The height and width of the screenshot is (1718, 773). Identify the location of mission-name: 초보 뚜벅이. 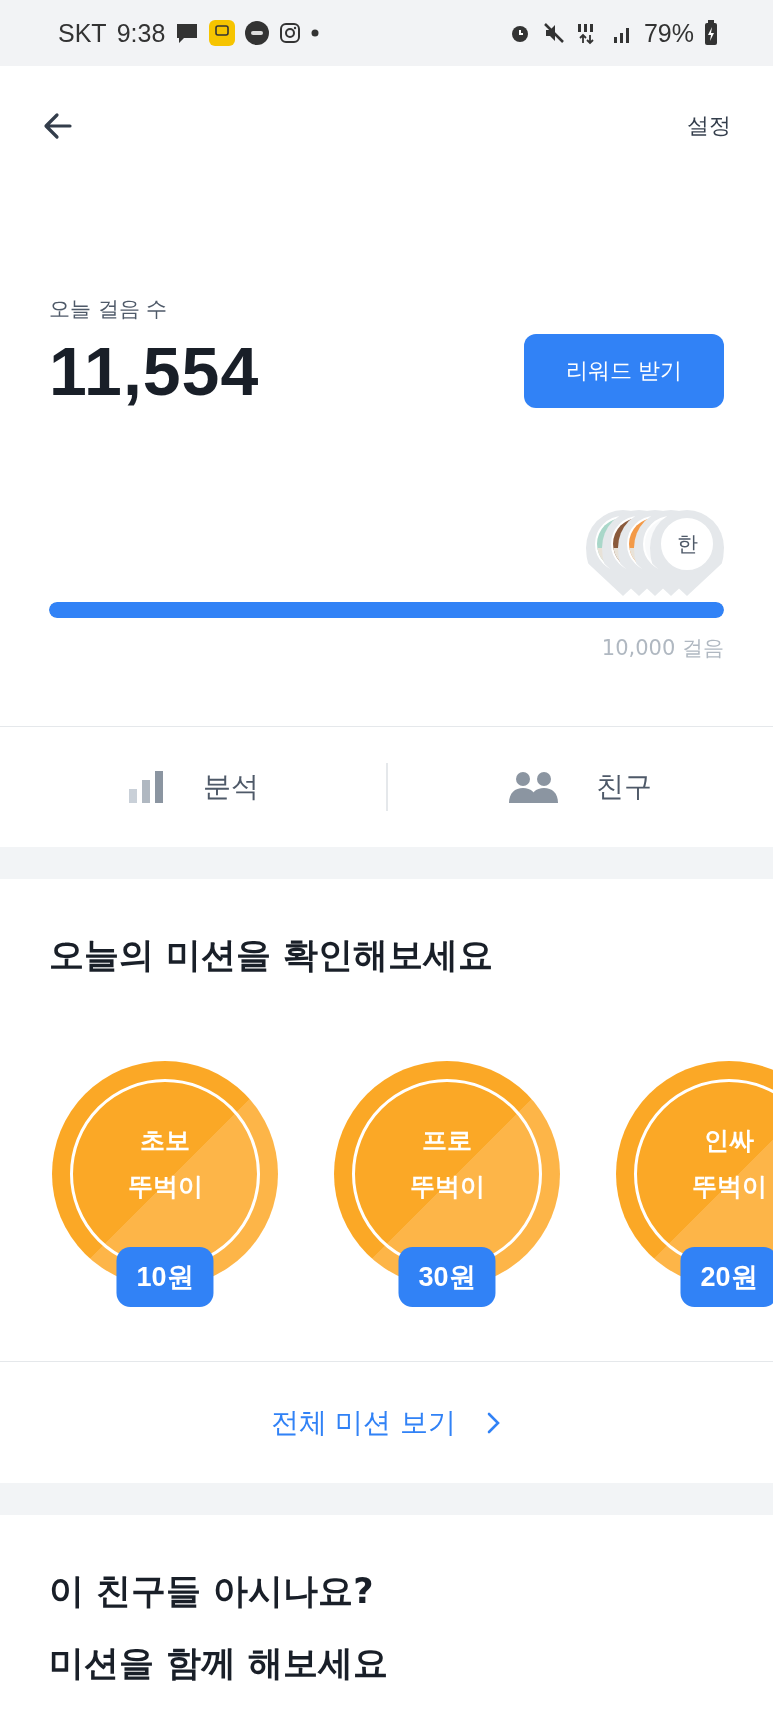
(165, 1164).